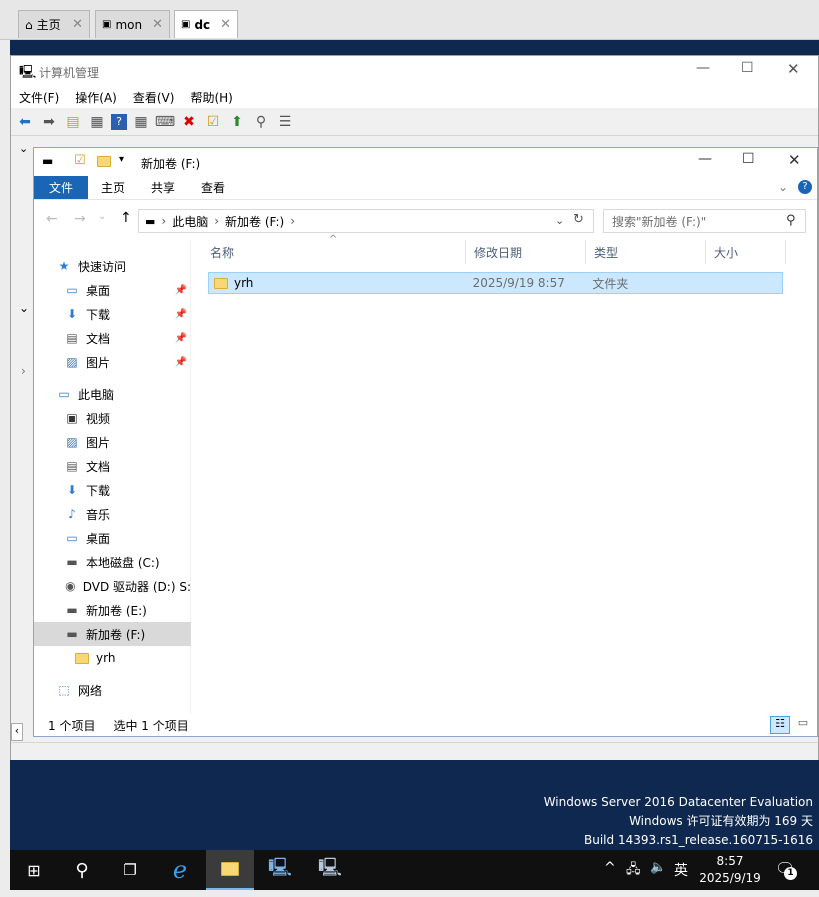 Image resolution: width=819 pixels, height=897 pixels. Describe the element at coordinates (52, 219) in the screenshot. I see `back-icon: ←` at that location.